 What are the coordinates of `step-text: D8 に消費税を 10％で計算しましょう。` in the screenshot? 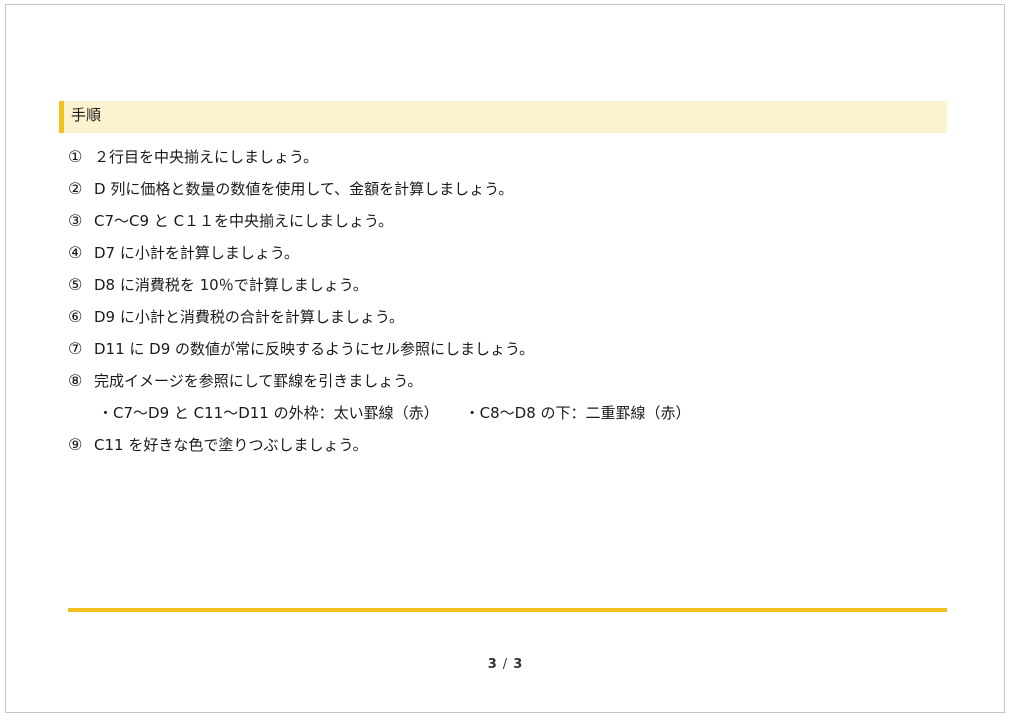 It's located at (231, 284).